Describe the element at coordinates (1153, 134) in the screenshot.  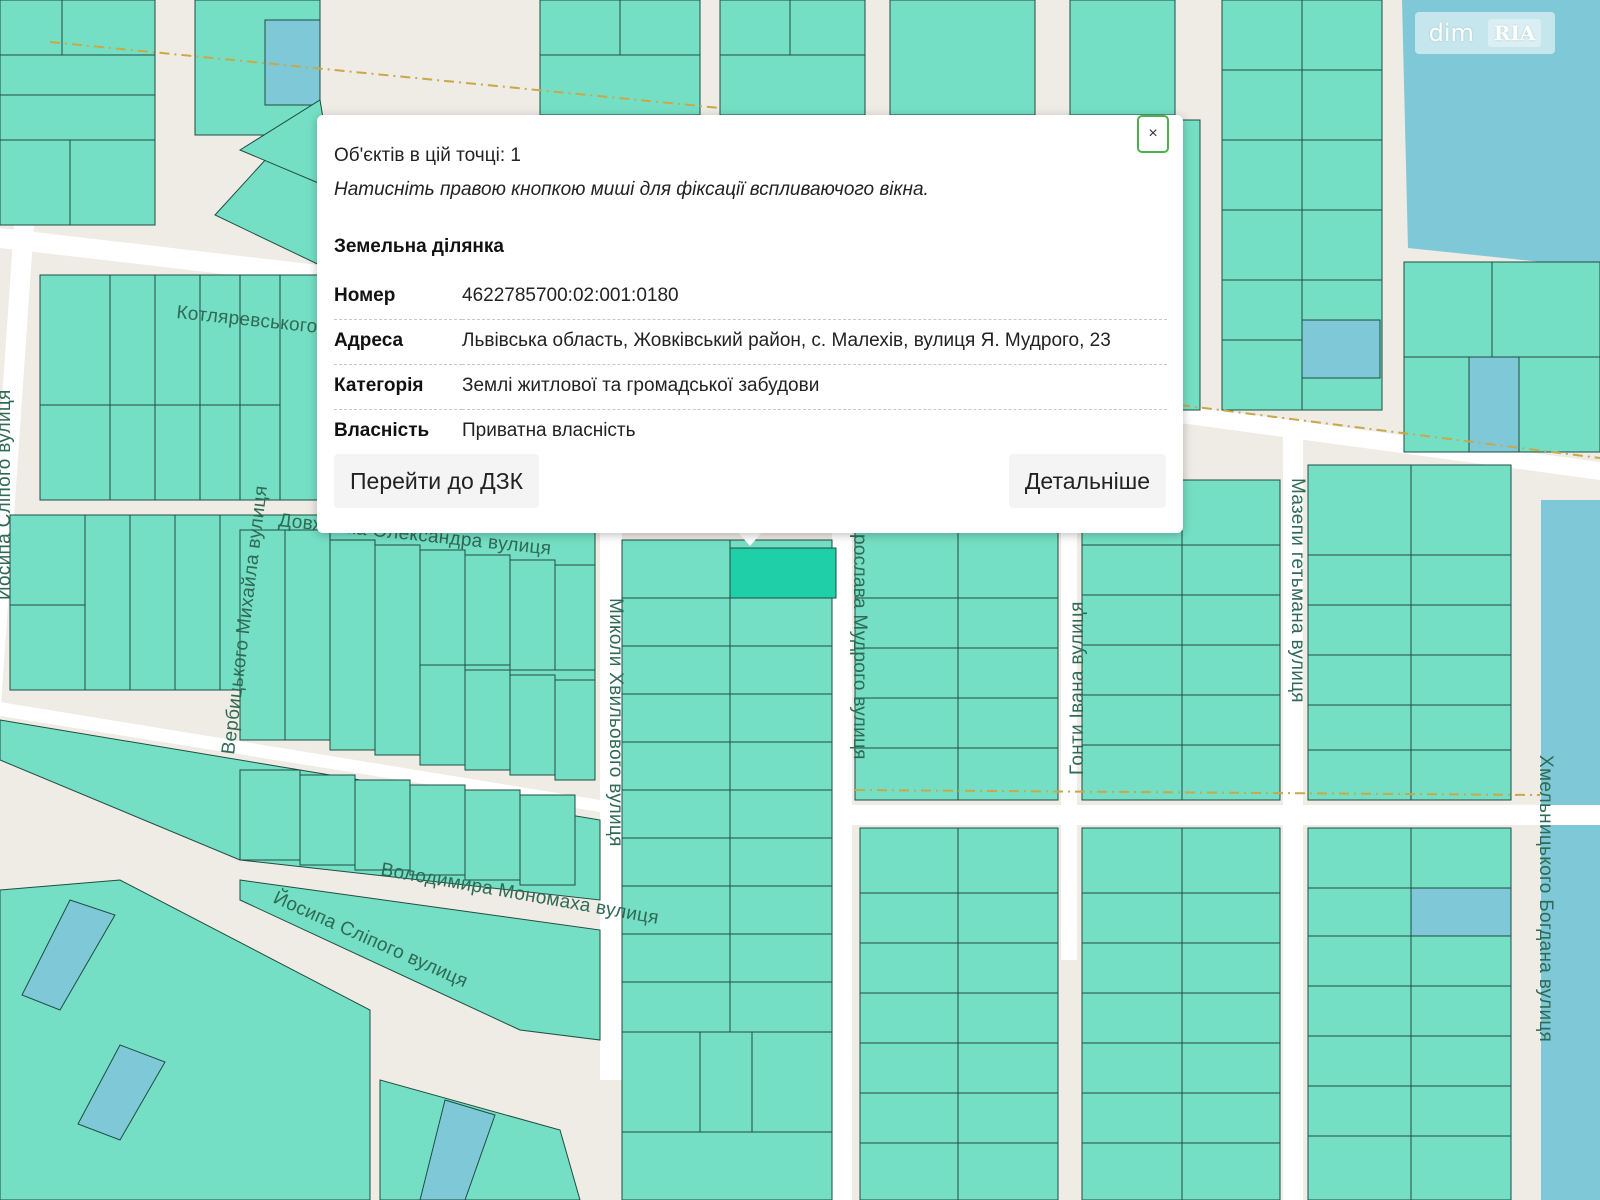
I see `close-button: ×` at that location.